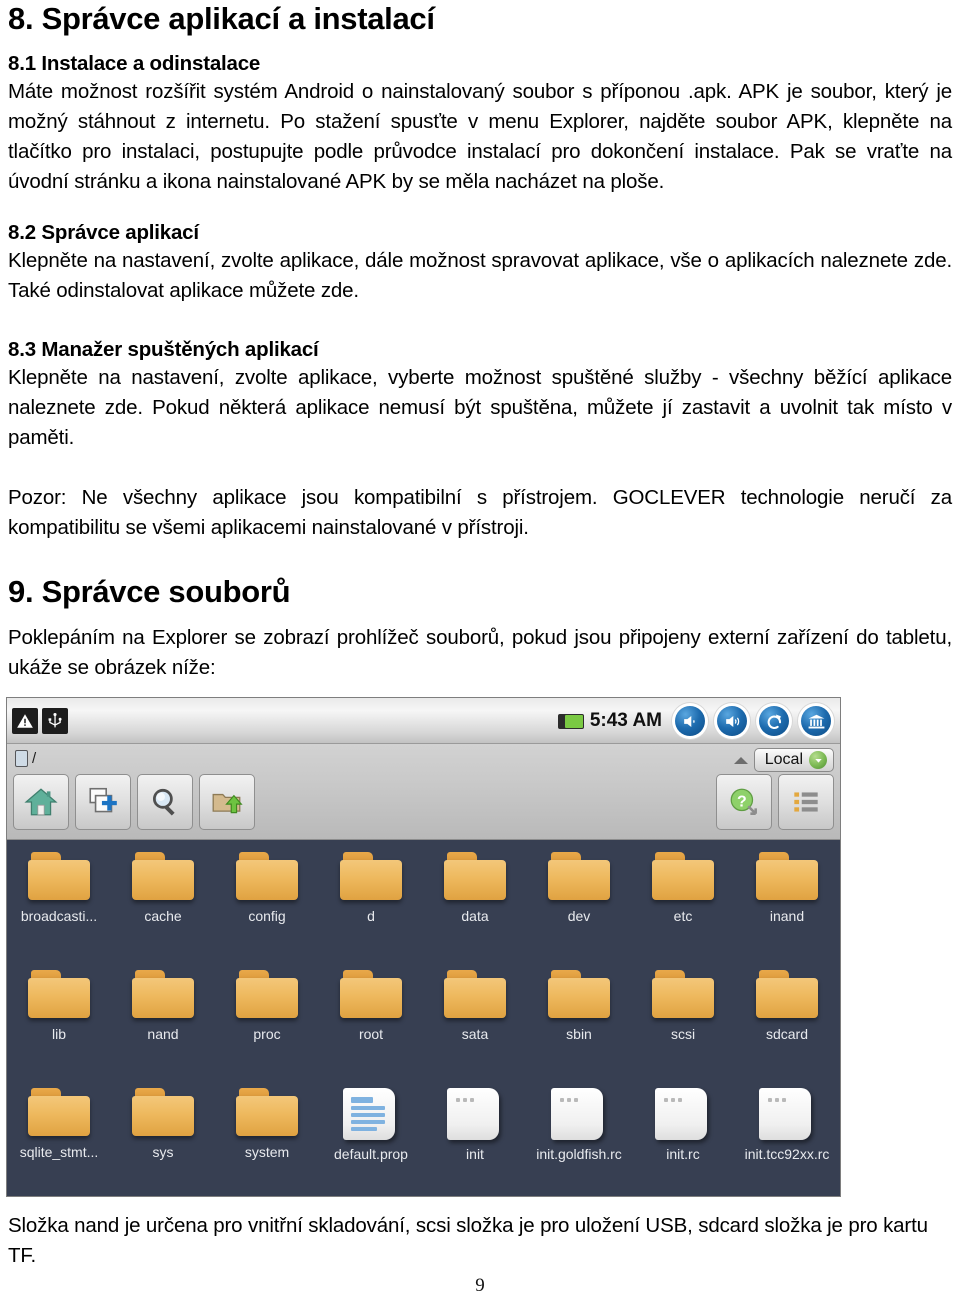  Describe the element at coordinates (740, 760) in the screenshot. I see `collapse-caret-icon` at that location.